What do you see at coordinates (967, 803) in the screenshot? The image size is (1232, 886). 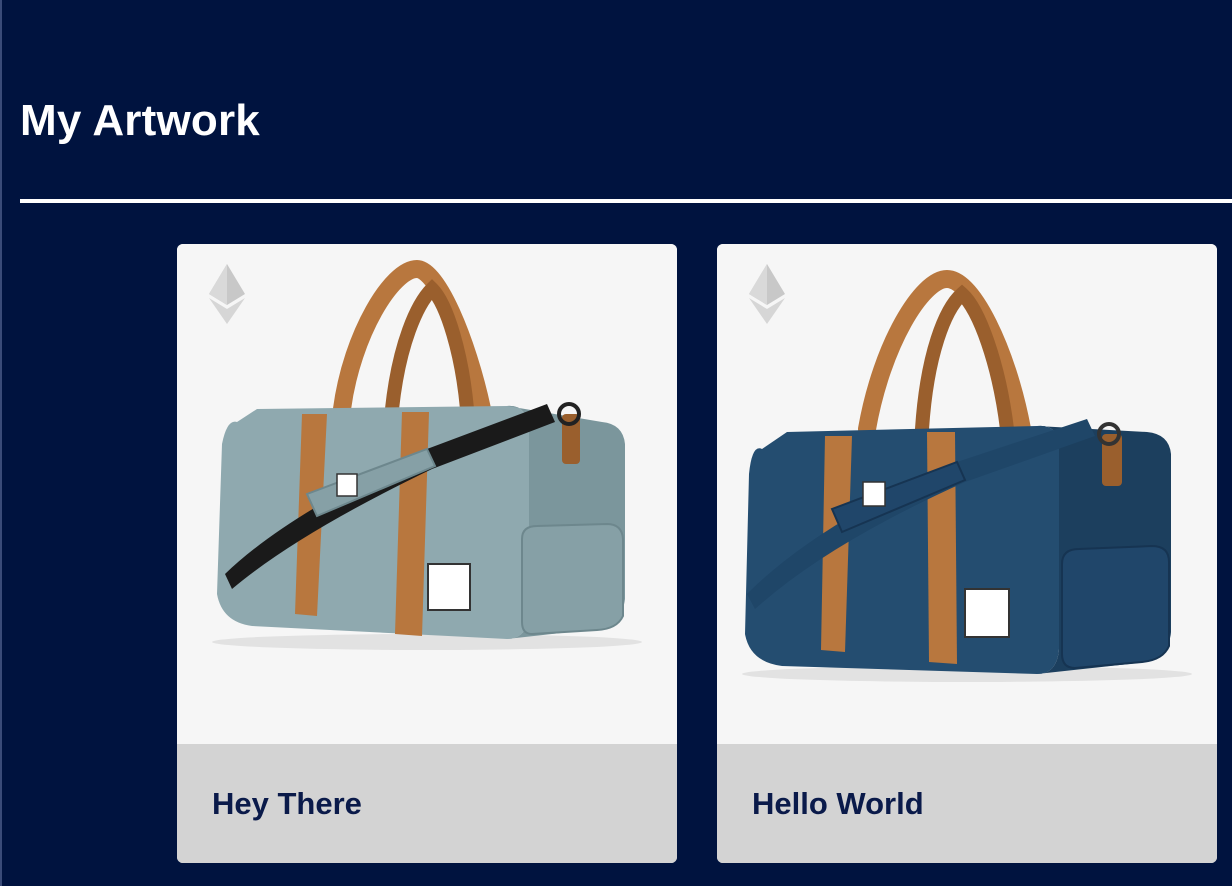 I see `artwork-card-footer: Hello World` at bounding box center [967, 803].